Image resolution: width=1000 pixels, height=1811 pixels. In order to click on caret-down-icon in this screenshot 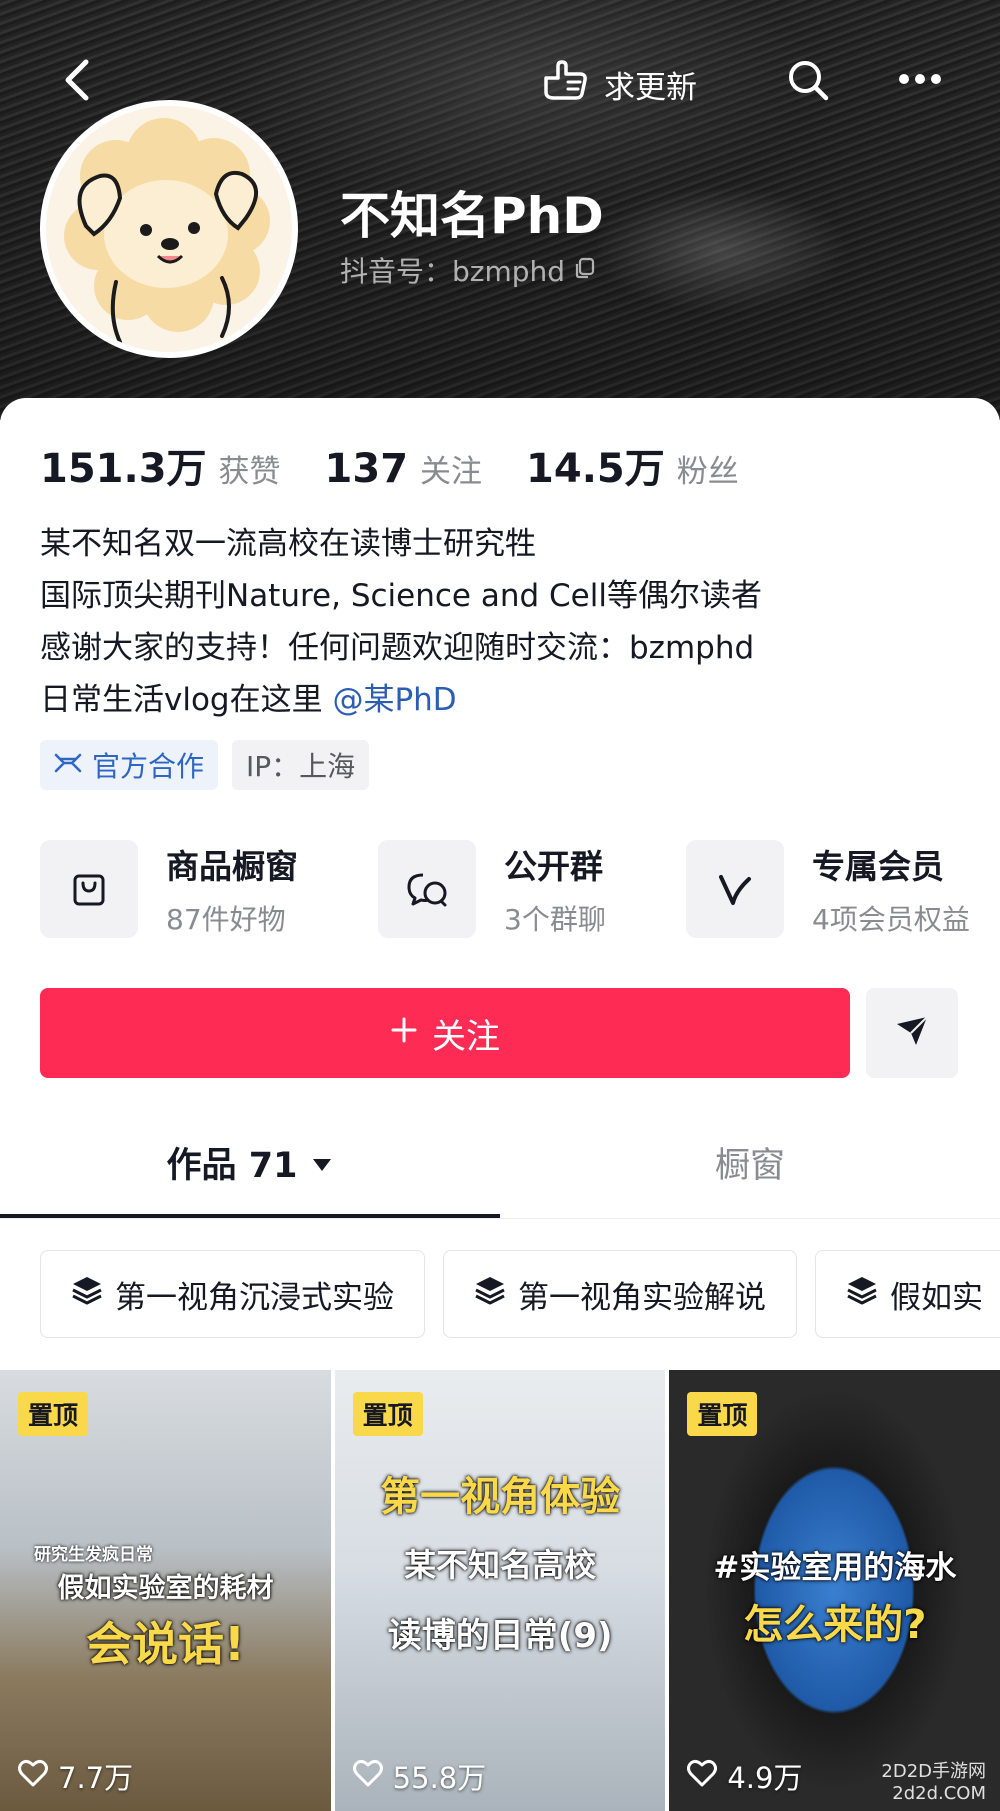, I will do `click(322, 1162)`.